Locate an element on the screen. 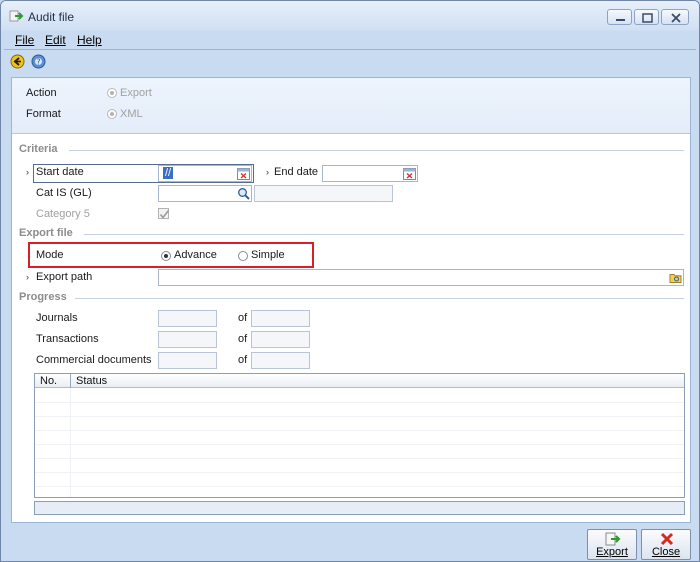 The width and height of the screenshot is (700, 562). progress-section-title: Progress is located at coordinates (43, 297).